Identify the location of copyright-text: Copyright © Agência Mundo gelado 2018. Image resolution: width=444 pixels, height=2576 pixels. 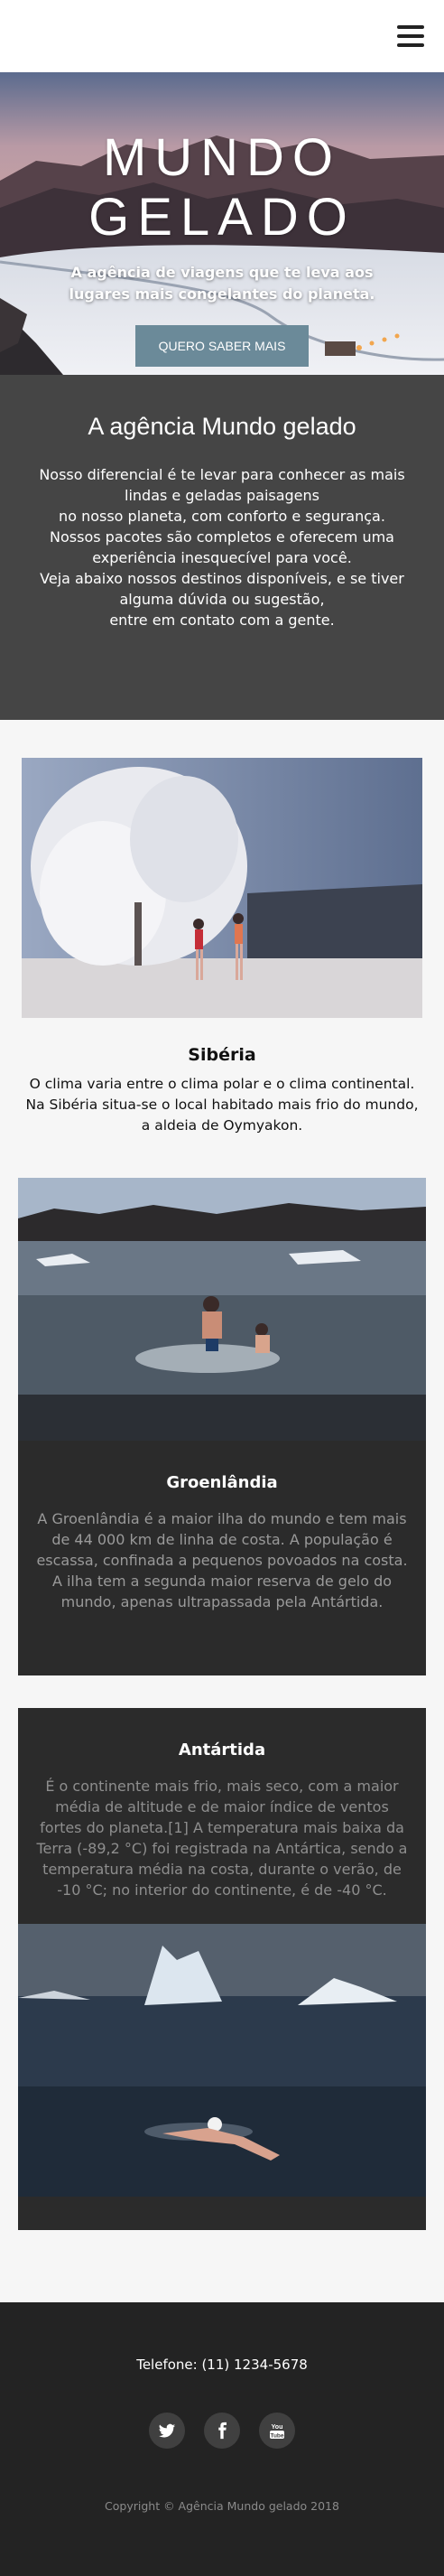
(222, 2506).